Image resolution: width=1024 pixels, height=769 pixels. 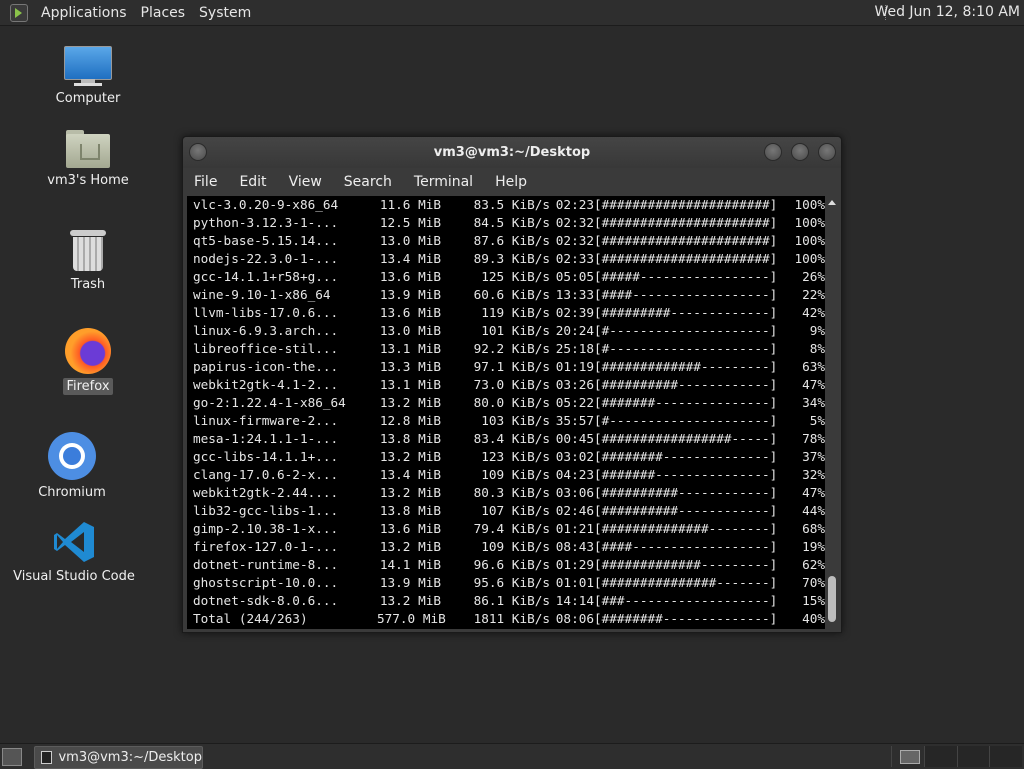 I want to click on eta: 01:29, so click(x=574, y=564).